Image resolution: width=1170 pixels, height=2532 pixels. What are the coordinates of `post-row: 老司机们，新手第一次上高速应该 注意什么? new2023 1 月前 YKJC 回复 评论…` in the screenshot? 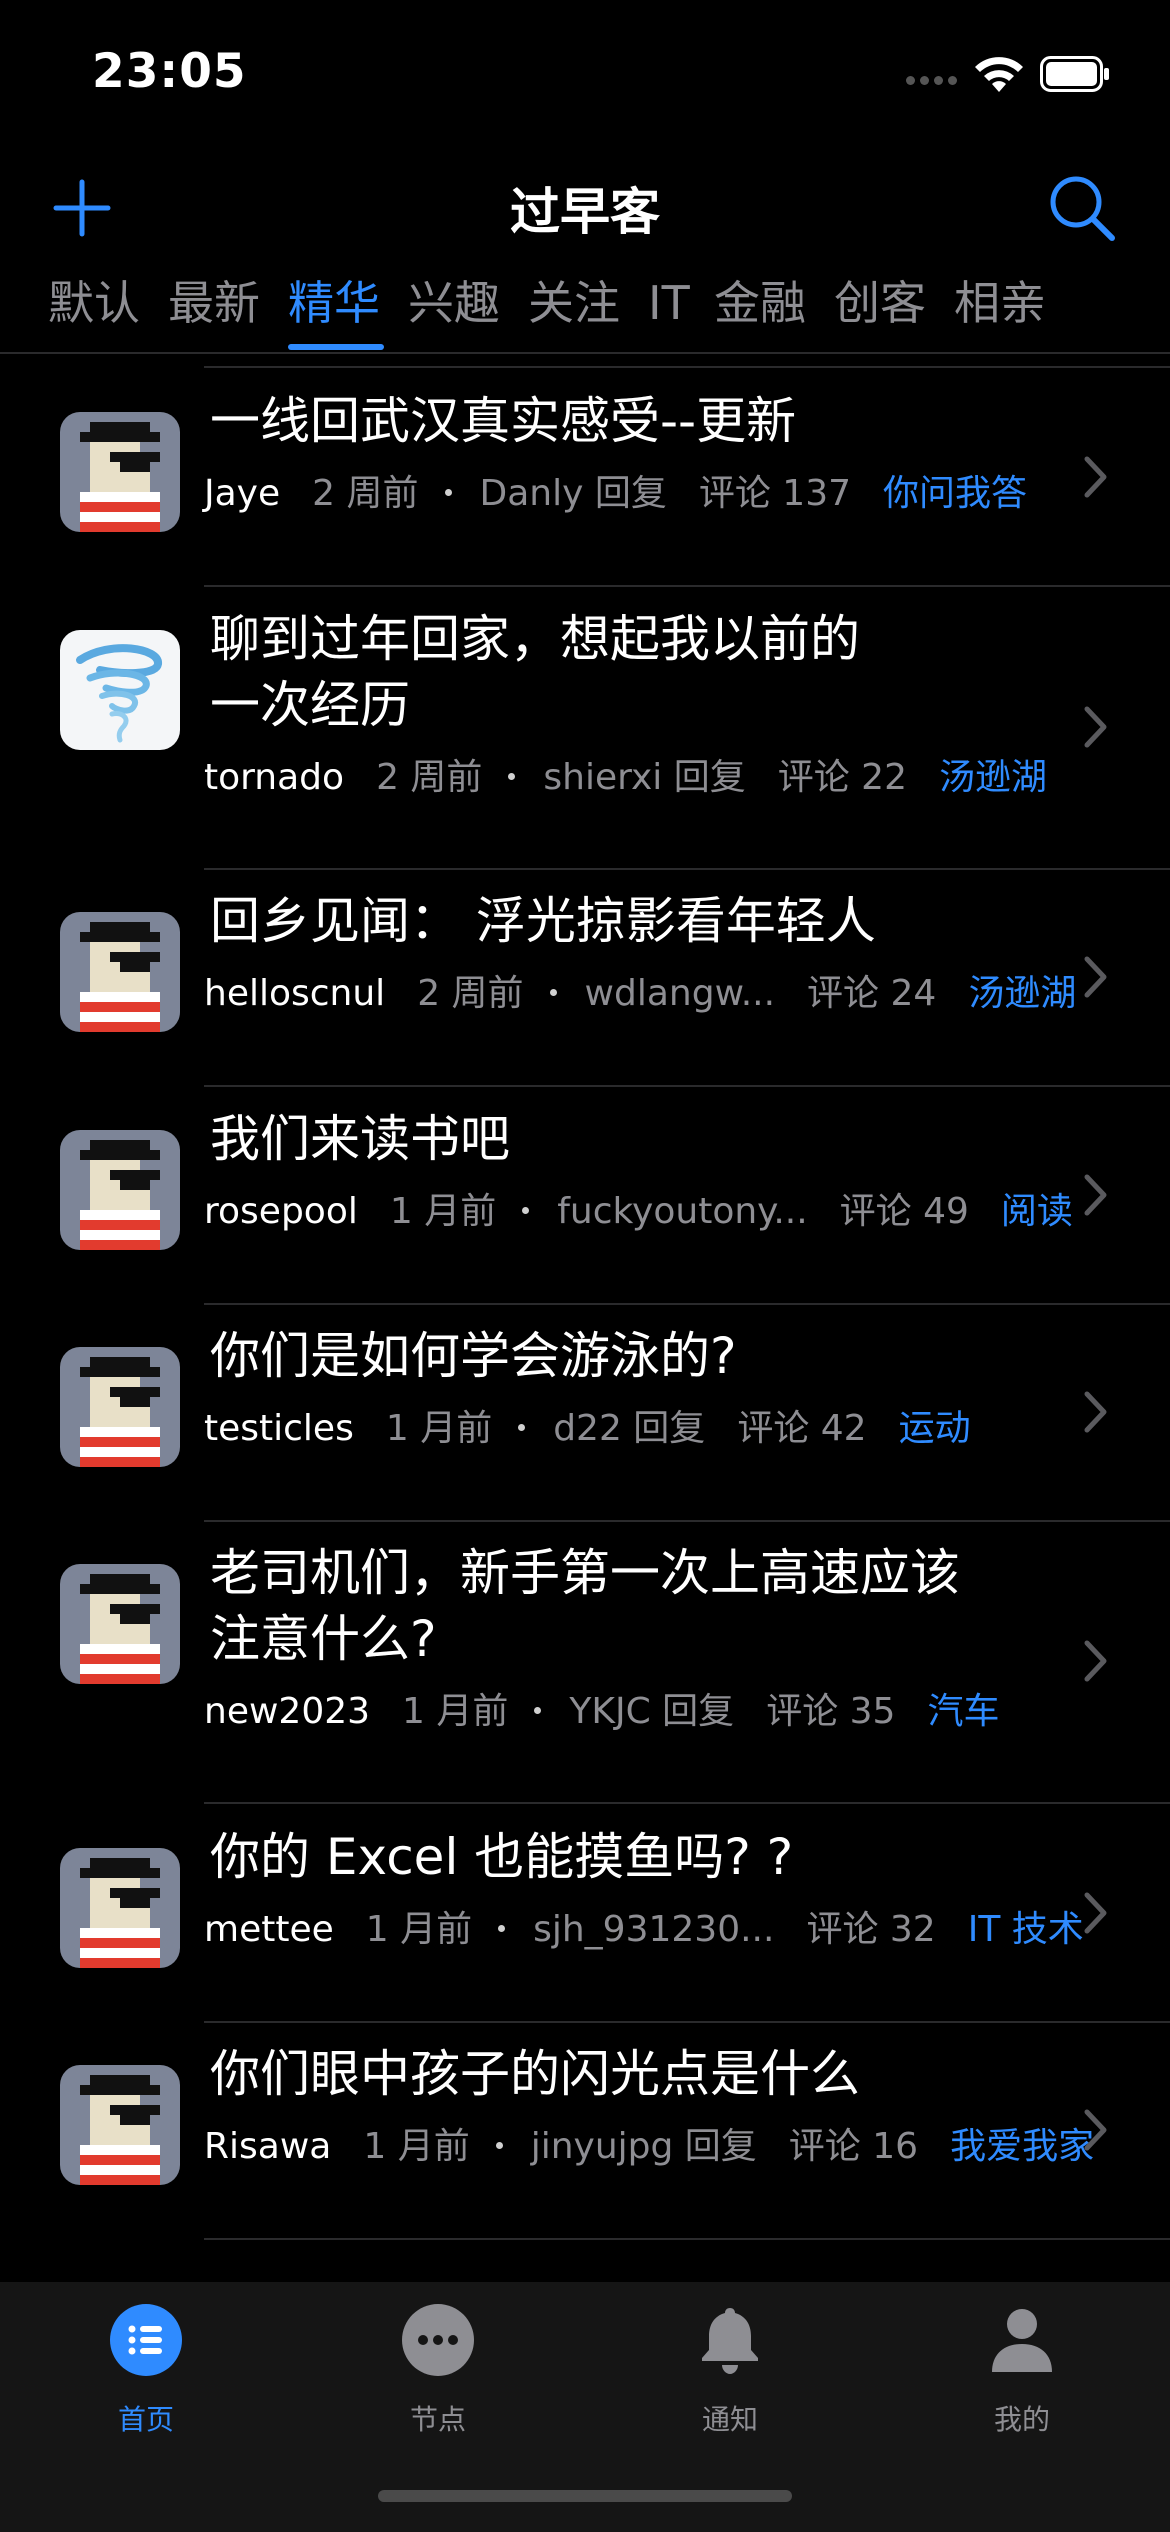 It's located at (585, 1661).